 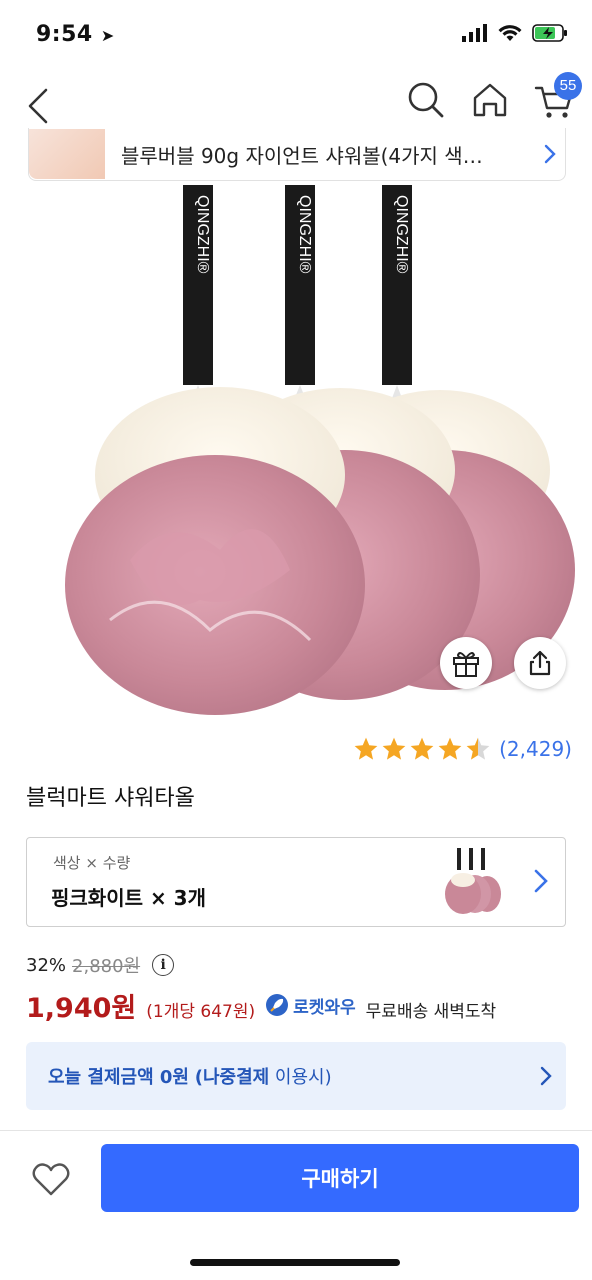 I want to click on option-thumbnail, so click(x=473, y=881).